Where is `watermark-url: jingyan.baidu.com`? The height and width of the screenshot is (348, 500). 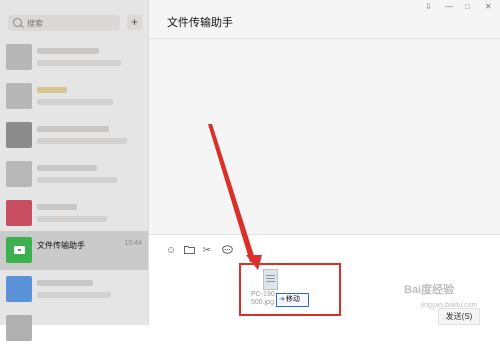
watermark-url: jingyan.baidu.com is located at coordinates (449, 305).